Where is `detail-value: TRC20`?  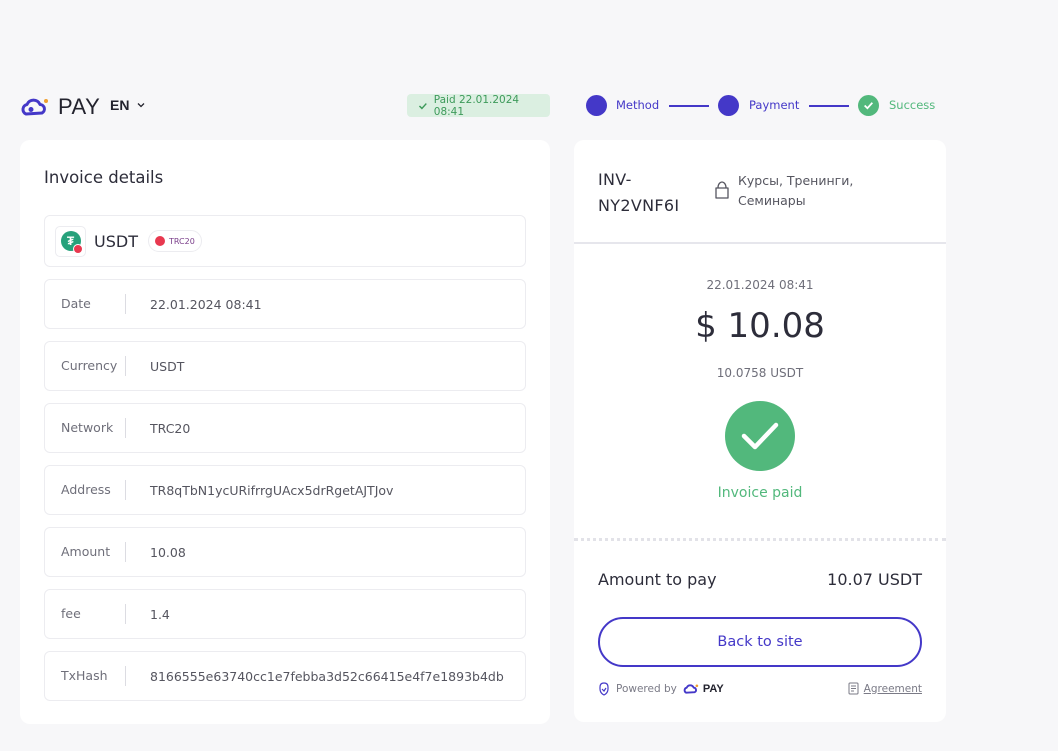 detail-value: TRC20 is located at coordinates (170, 428).